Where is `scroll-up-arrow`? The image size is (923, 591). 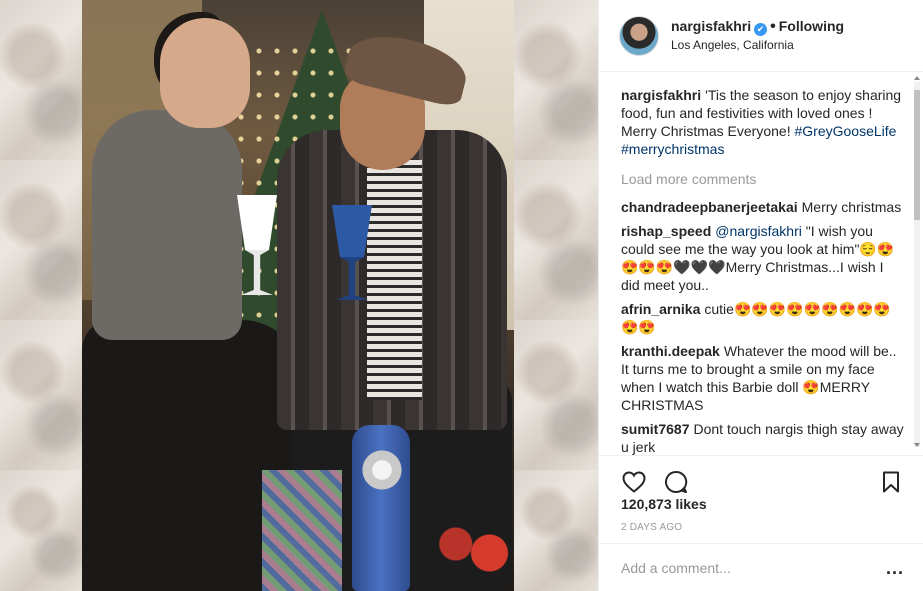 scroll-up-arrow is located at coordinates (917, 78).